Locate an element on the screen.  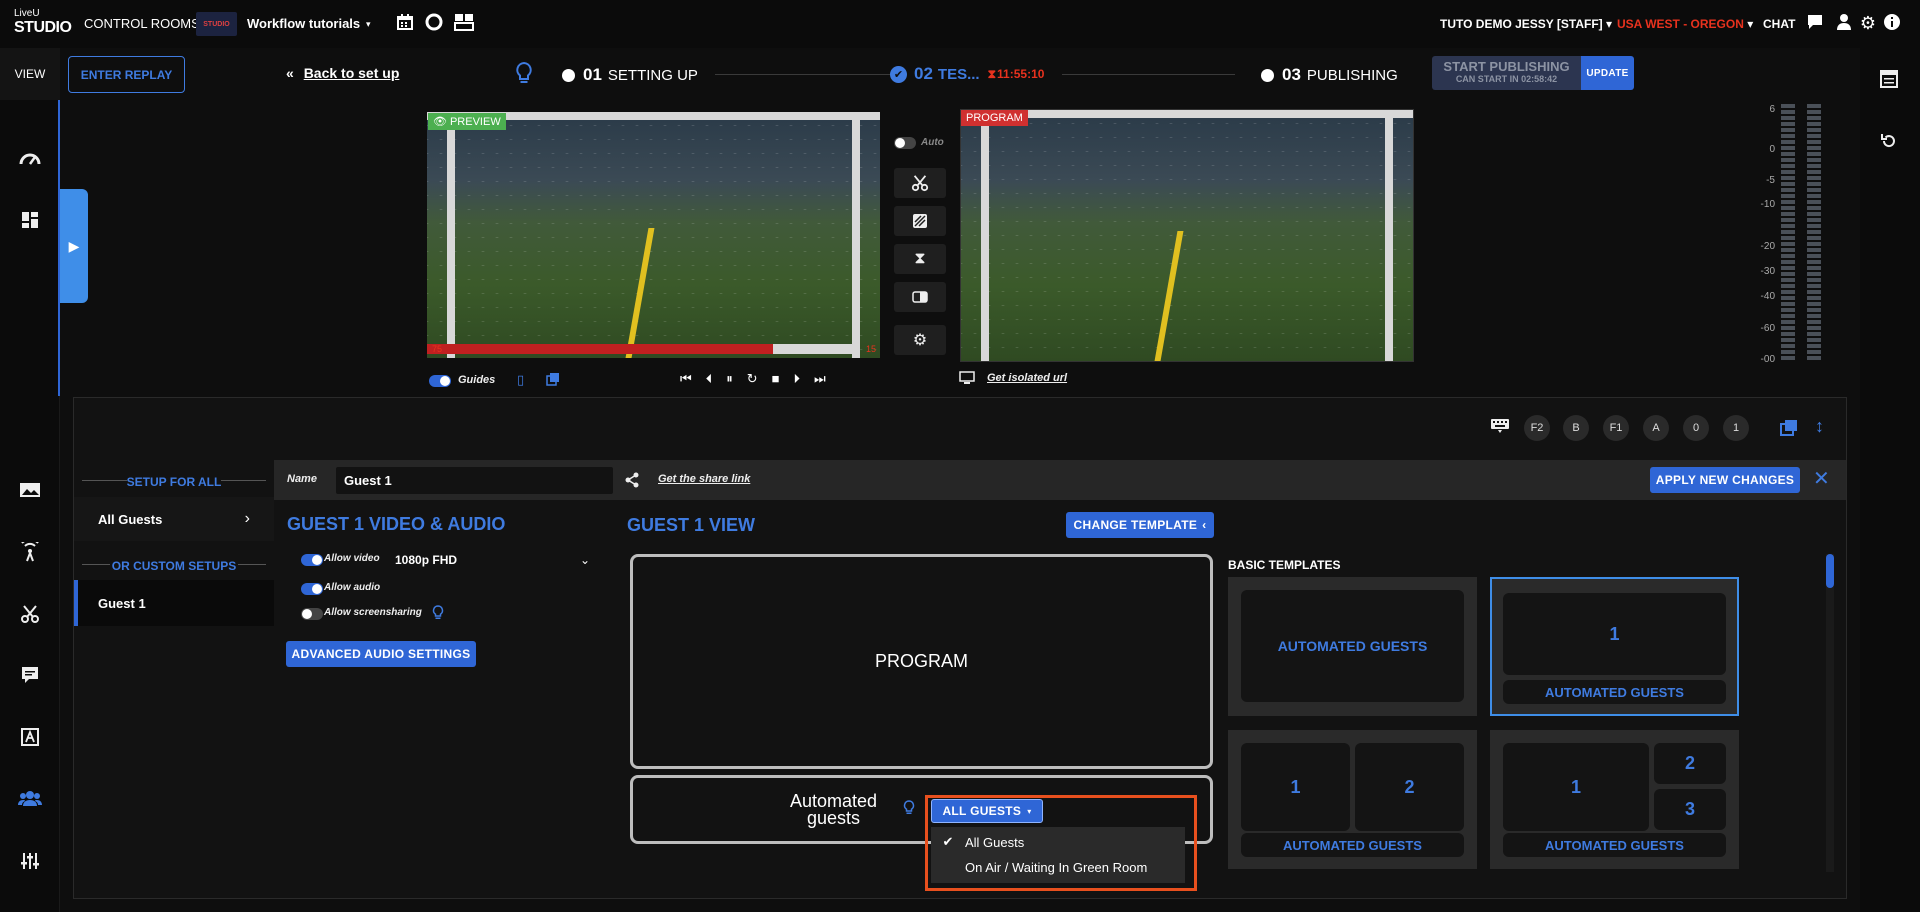
custom-setups-label: OR CUSTOM SETUPS is located at coordinates (174, 566).